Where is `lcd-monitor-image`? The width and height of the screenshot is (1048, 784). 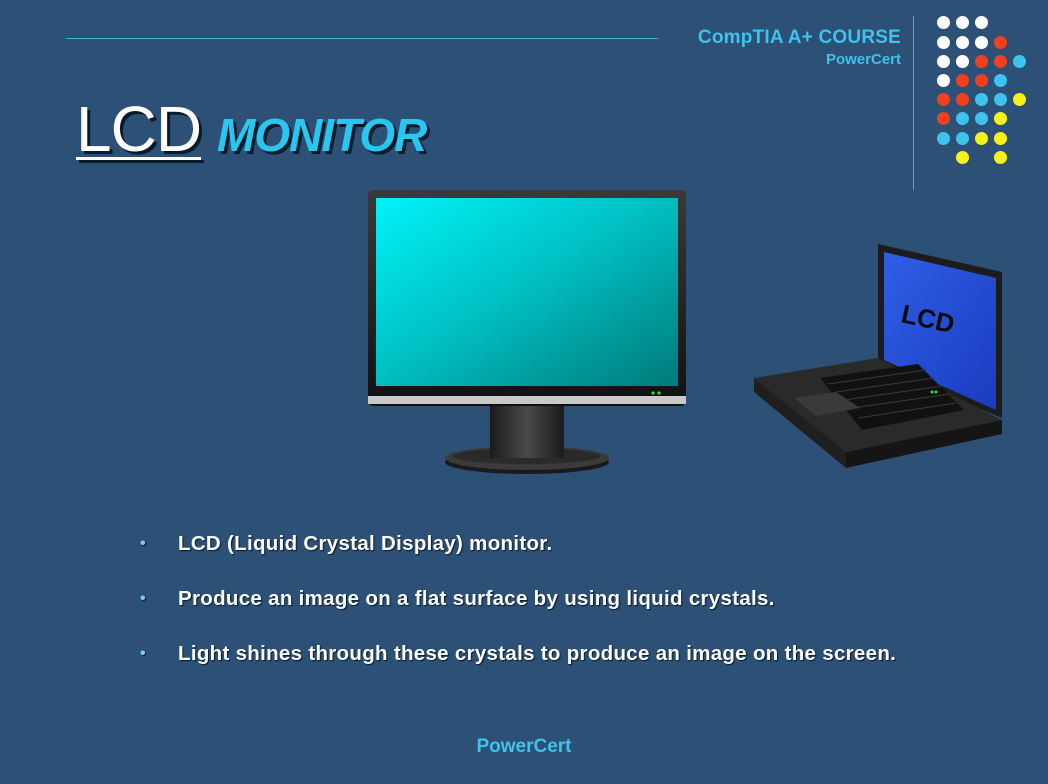 lcd-monitor-image is located at coordinates (527, 332).